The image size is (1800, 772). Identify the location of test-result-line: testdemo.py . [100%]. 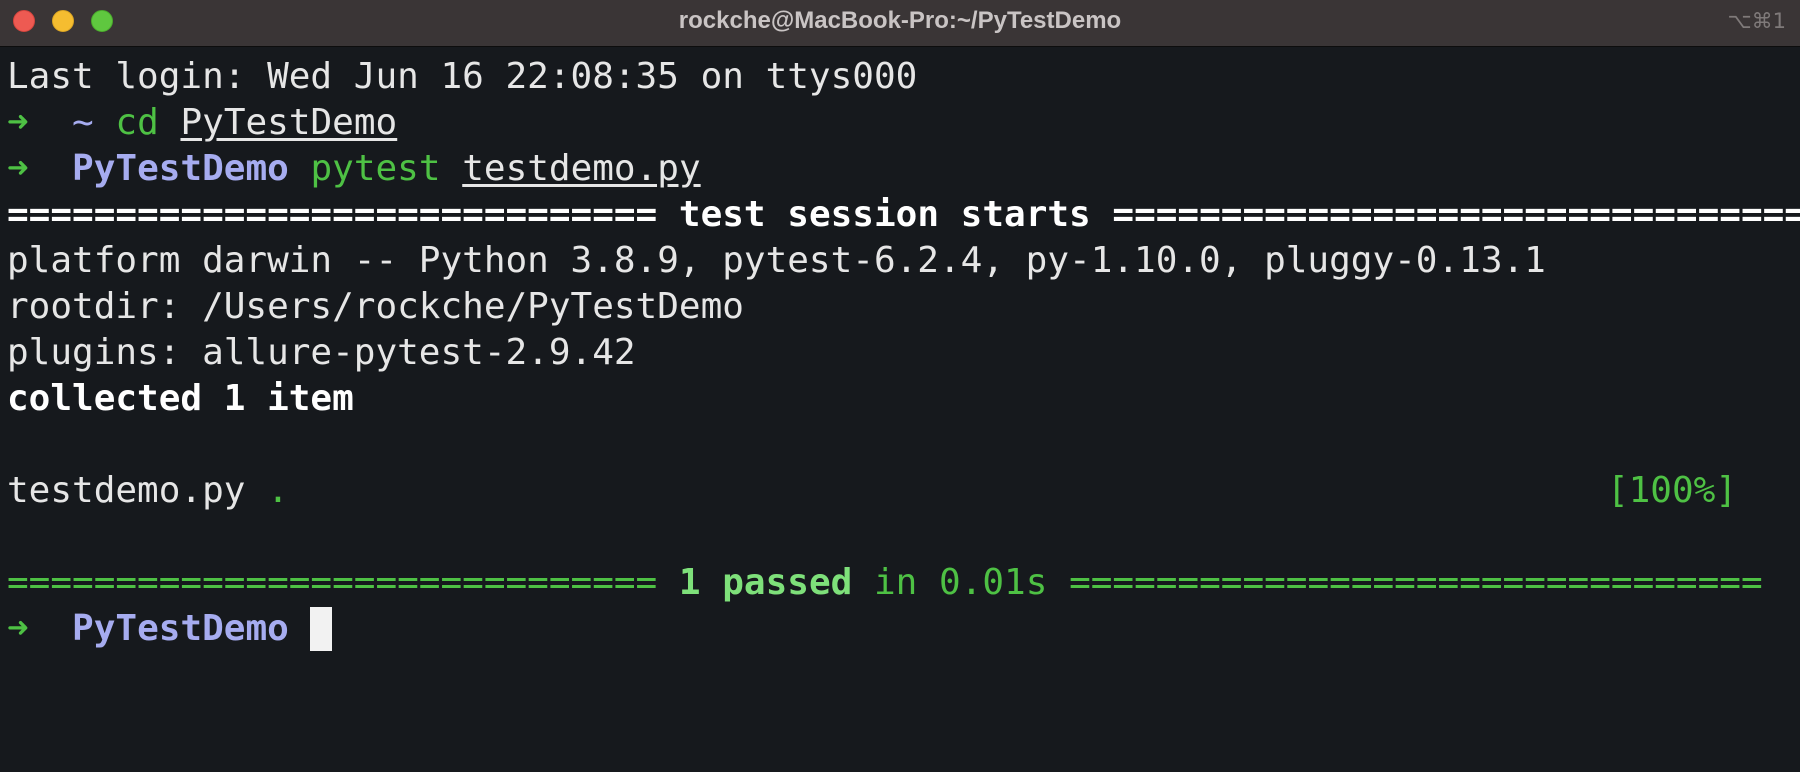
(903, 491).